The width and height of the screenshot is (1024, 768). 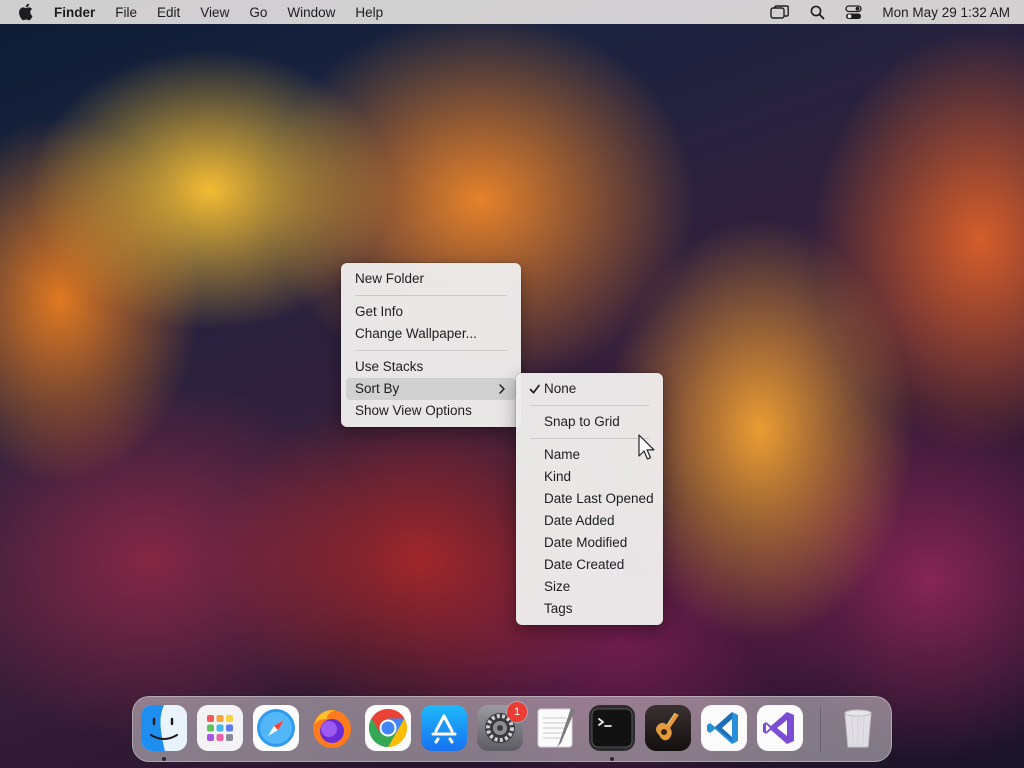 What do you see at coordinates (780, 12) in the screenshot?
I see `screen-mirroring-icon` at bounding box center [780, 12].